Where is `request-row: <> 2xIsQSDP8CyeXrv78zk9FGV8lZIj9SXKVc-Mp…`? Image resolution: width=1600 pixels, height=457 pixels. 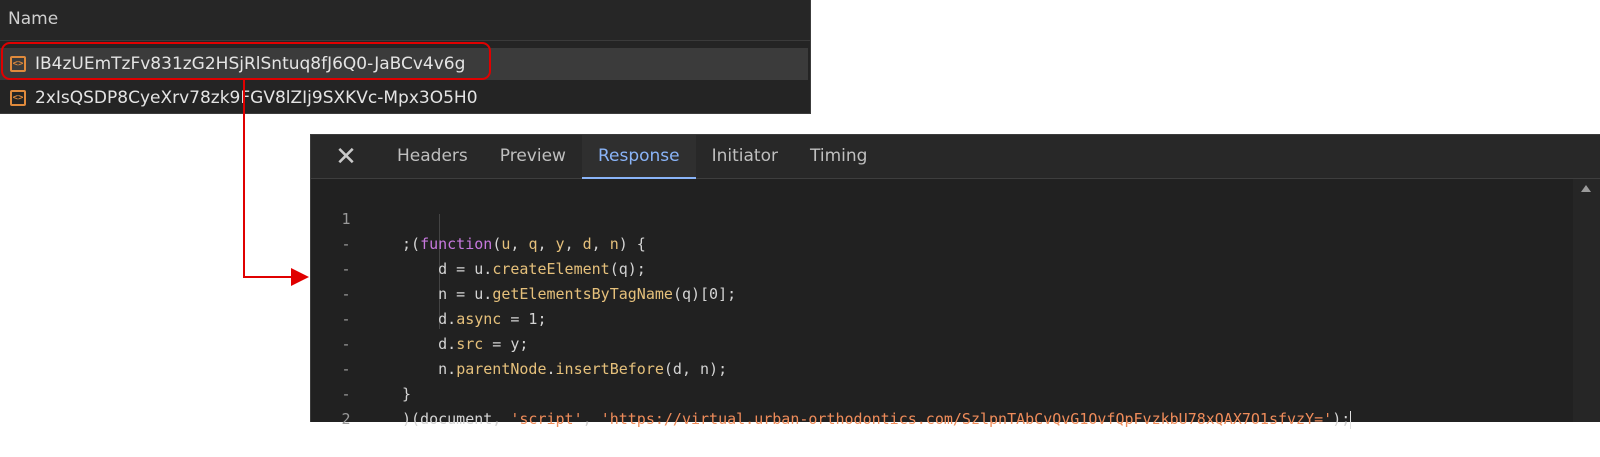
request-row: <> 2xIsQSDP8CyeXrv78zk9FGV8lZIj9SXKVc-Mp… is located at coordinates (404, 98).